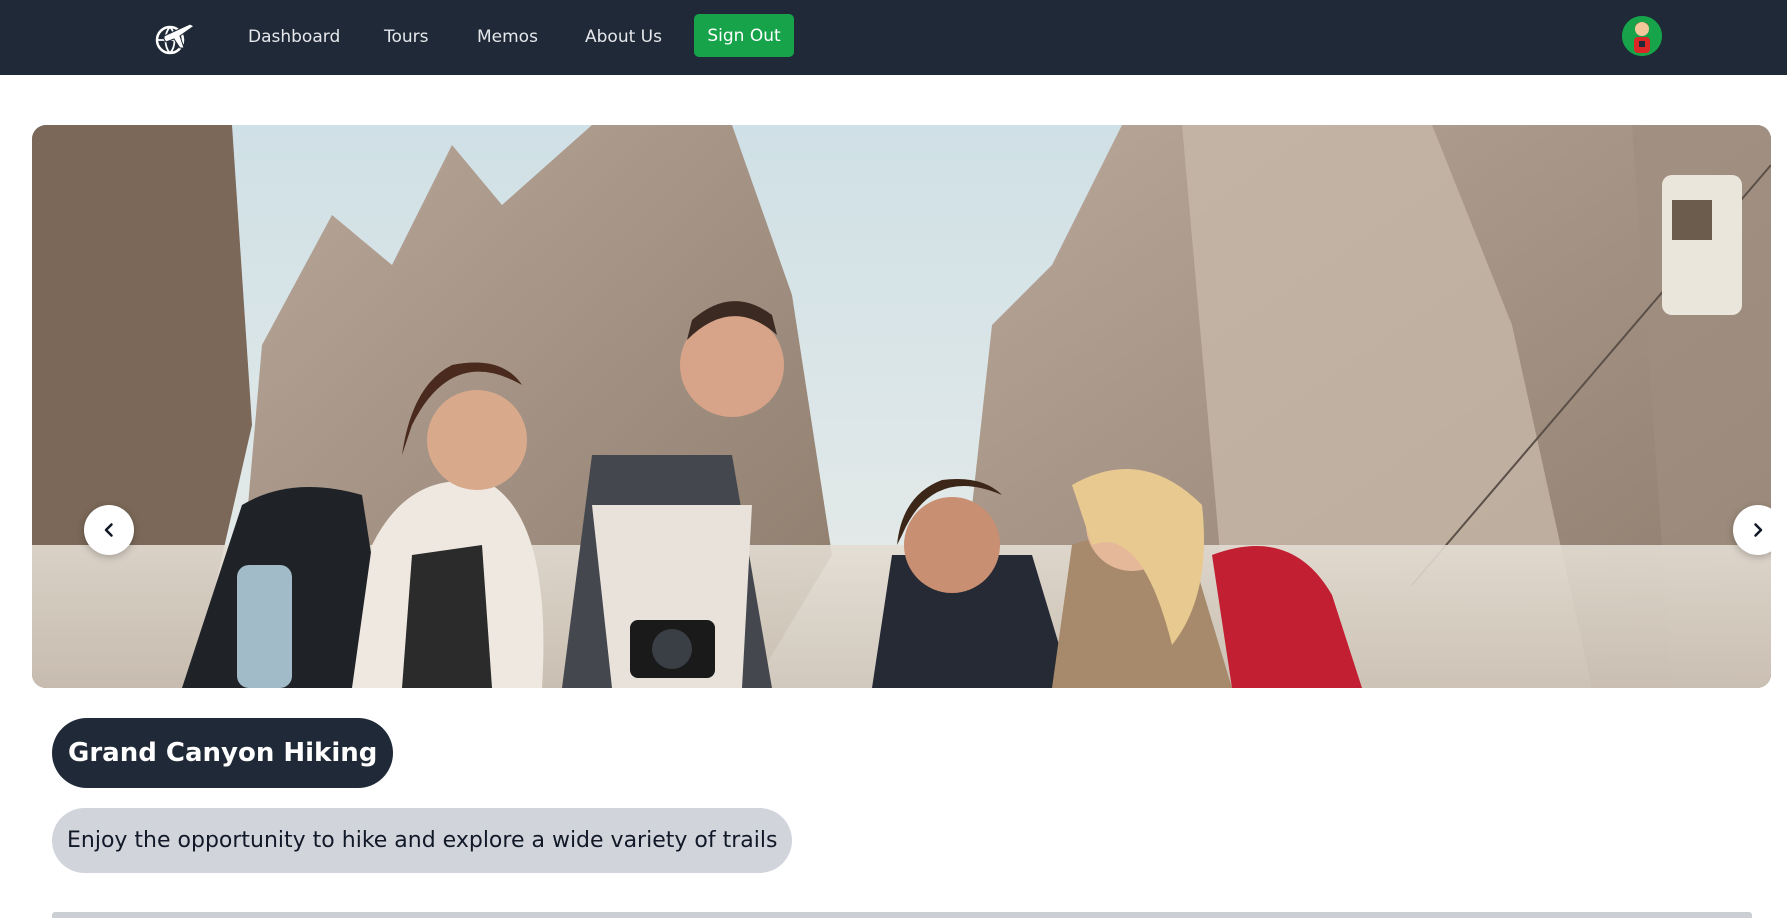  Describe the element at coordinates (1642, 36) in the screenshot. I see `user-avatar-icon` at that location.